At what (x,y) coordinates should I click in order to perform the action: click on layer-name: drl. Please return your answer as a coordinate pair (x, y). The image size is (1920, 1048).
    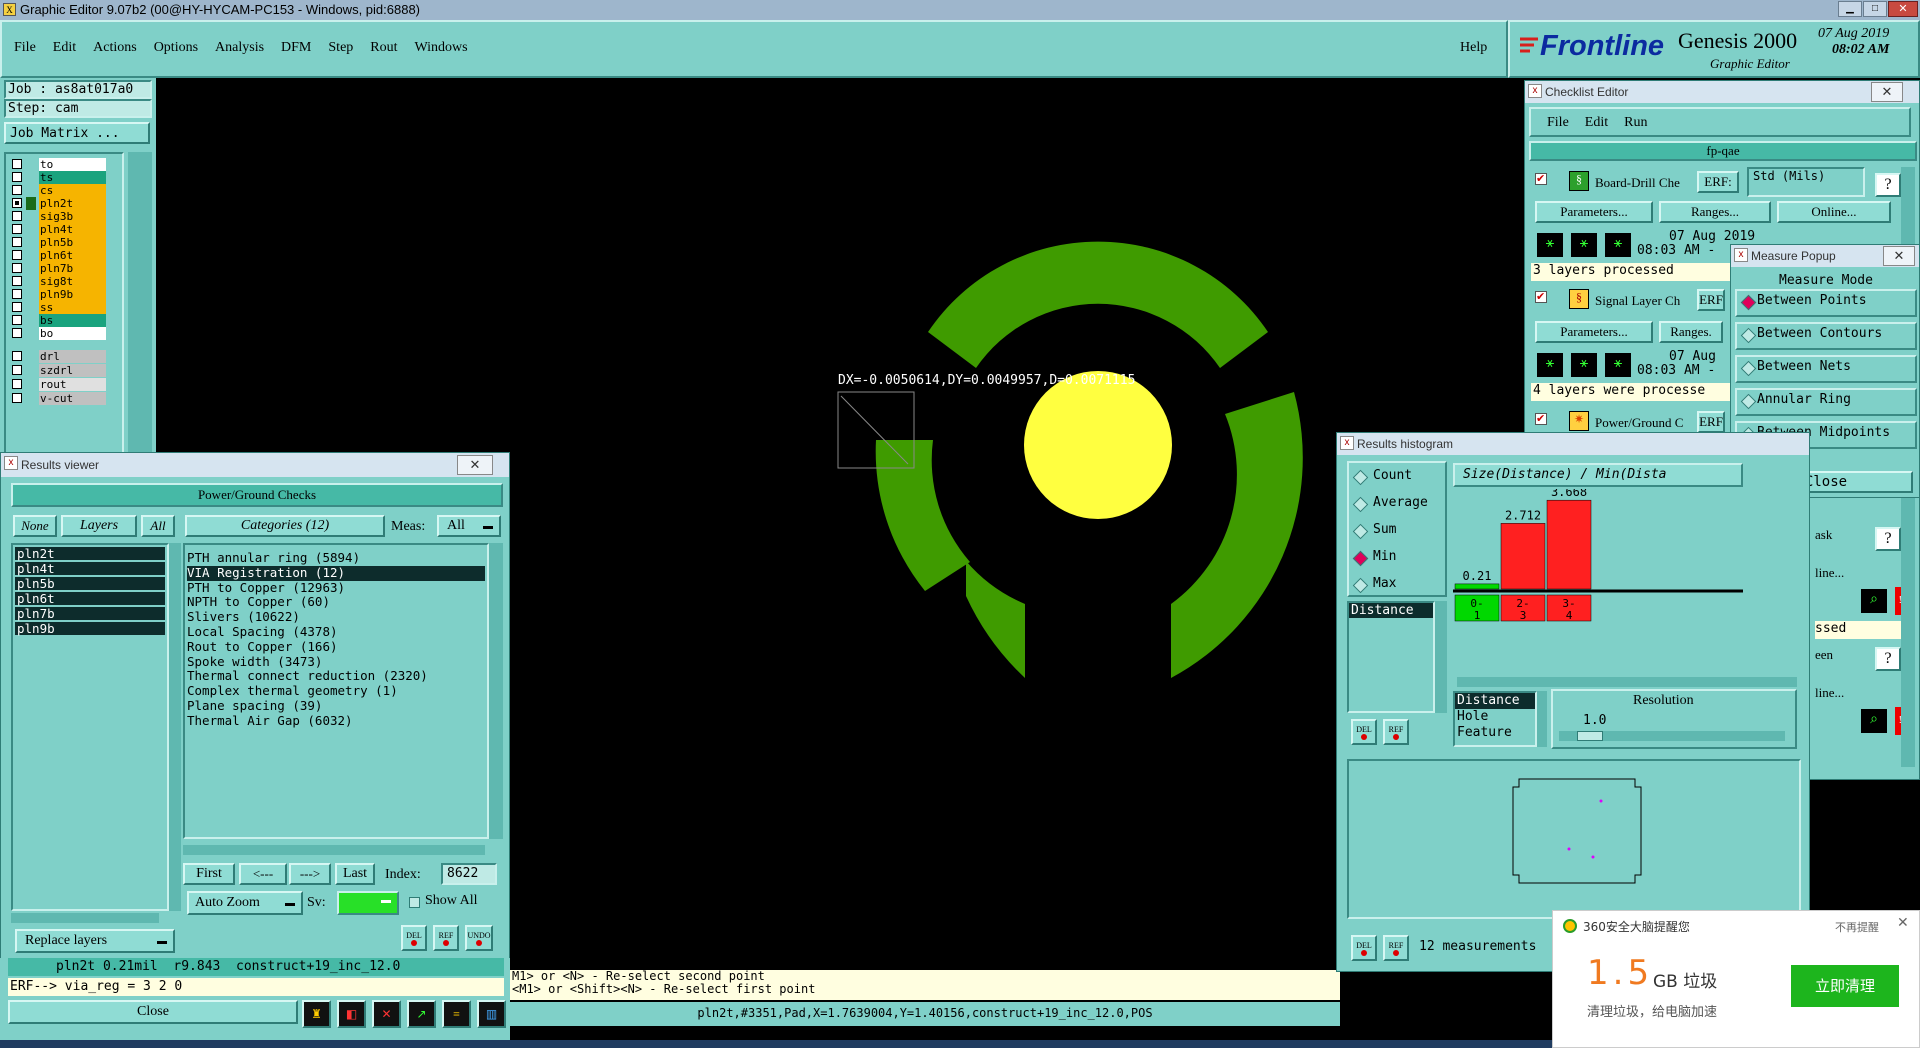
    Looking at the image, I should click on (72, 356).